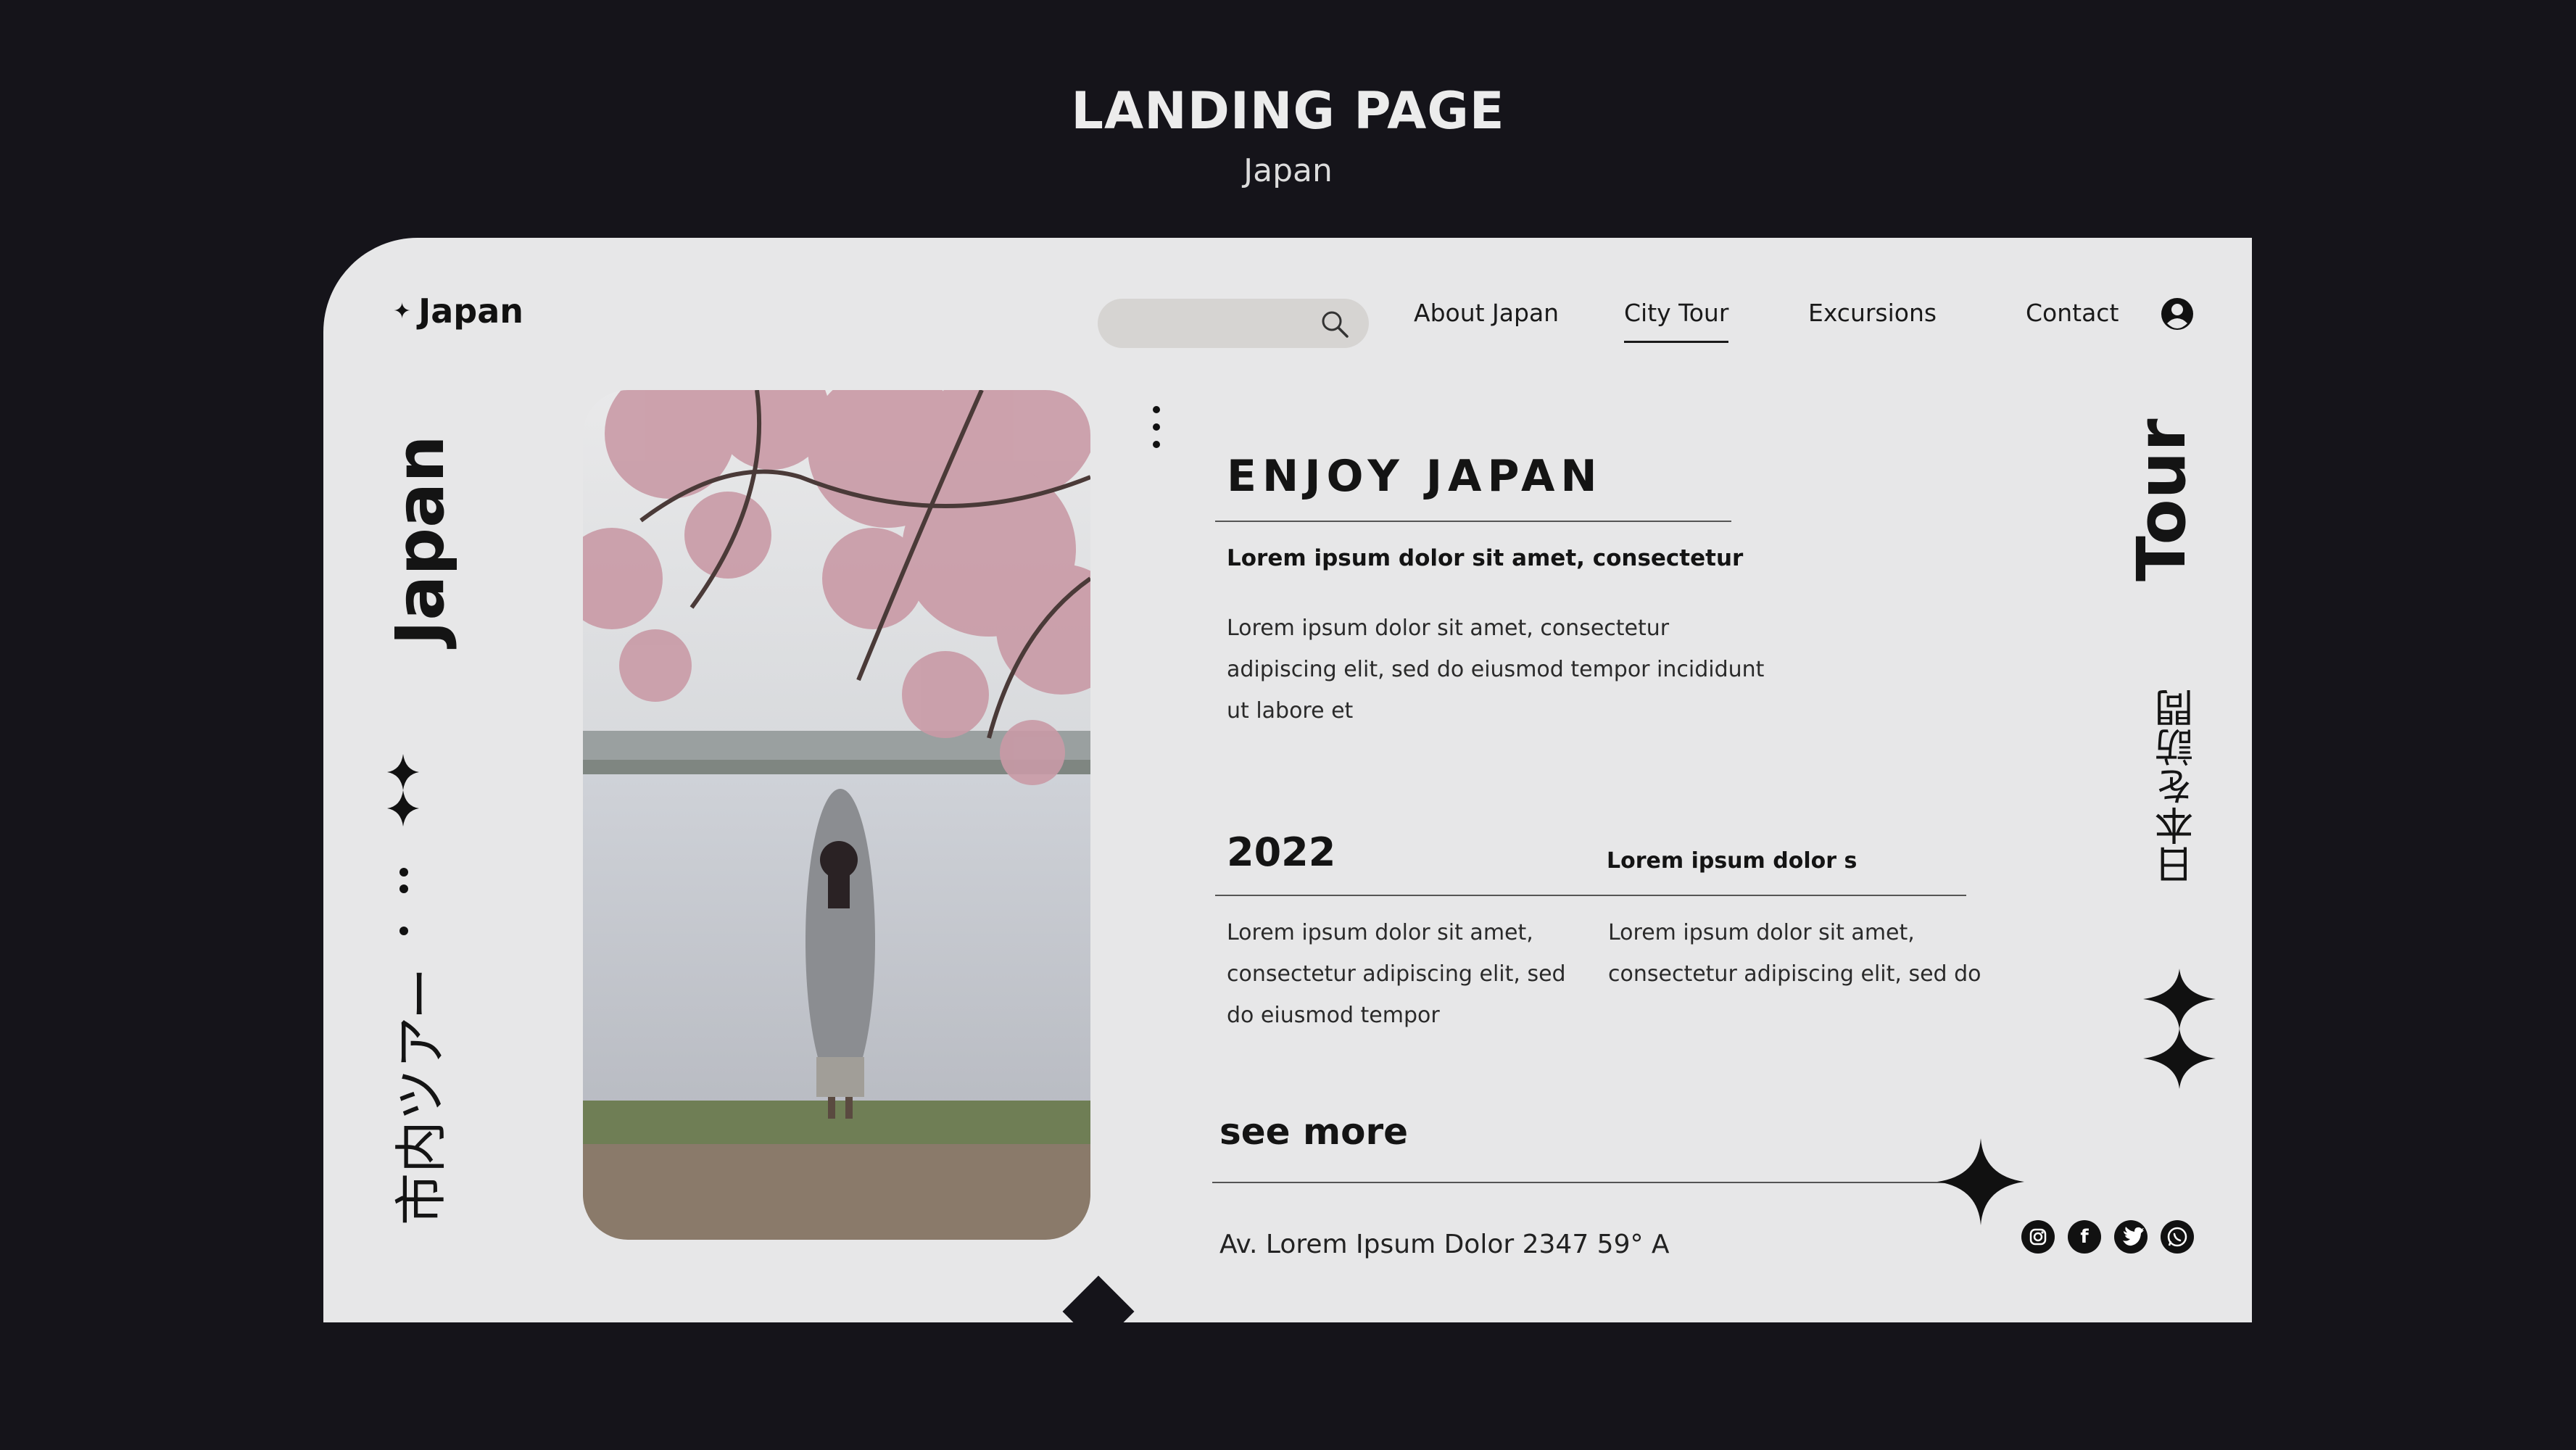  What do you see at coordinates (1485, 558) in the screenshot?
I see `lead-text: Lorem ipsum dolor sit amet, consectetur` at bounding box center [1485, 558].